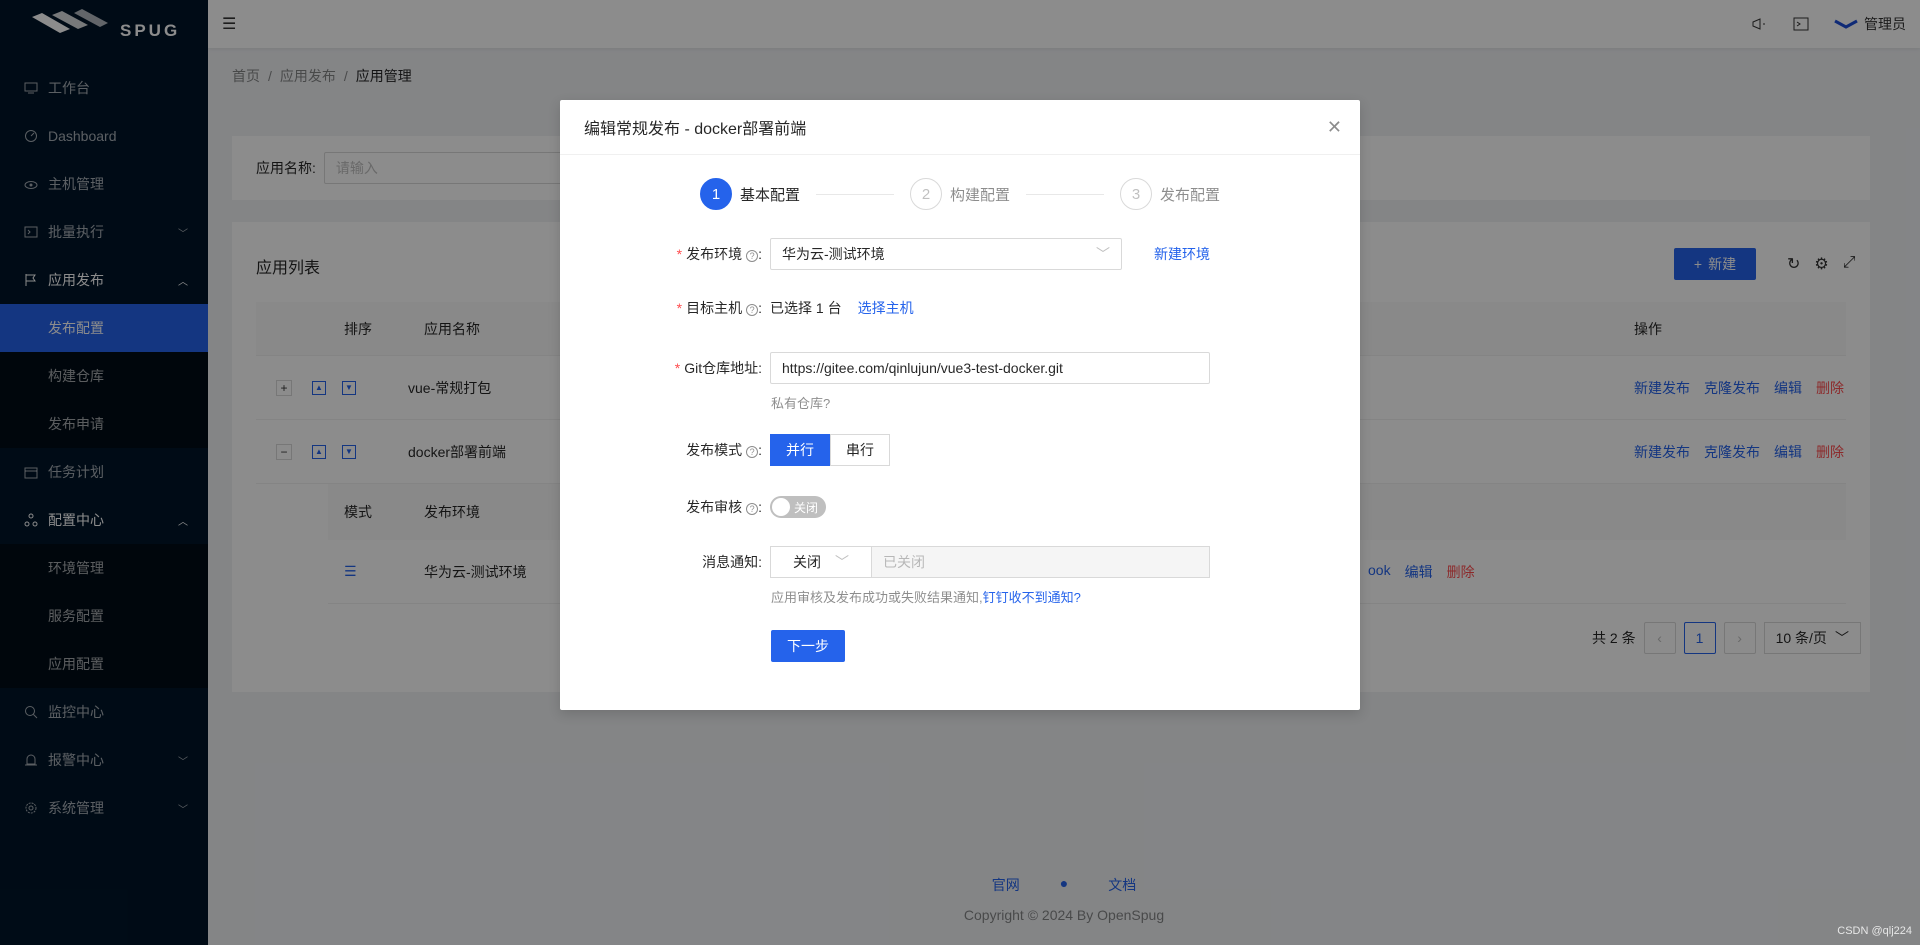  I want to click on env-select: 华为云-测试环境 ﹀, so click(946, 254).